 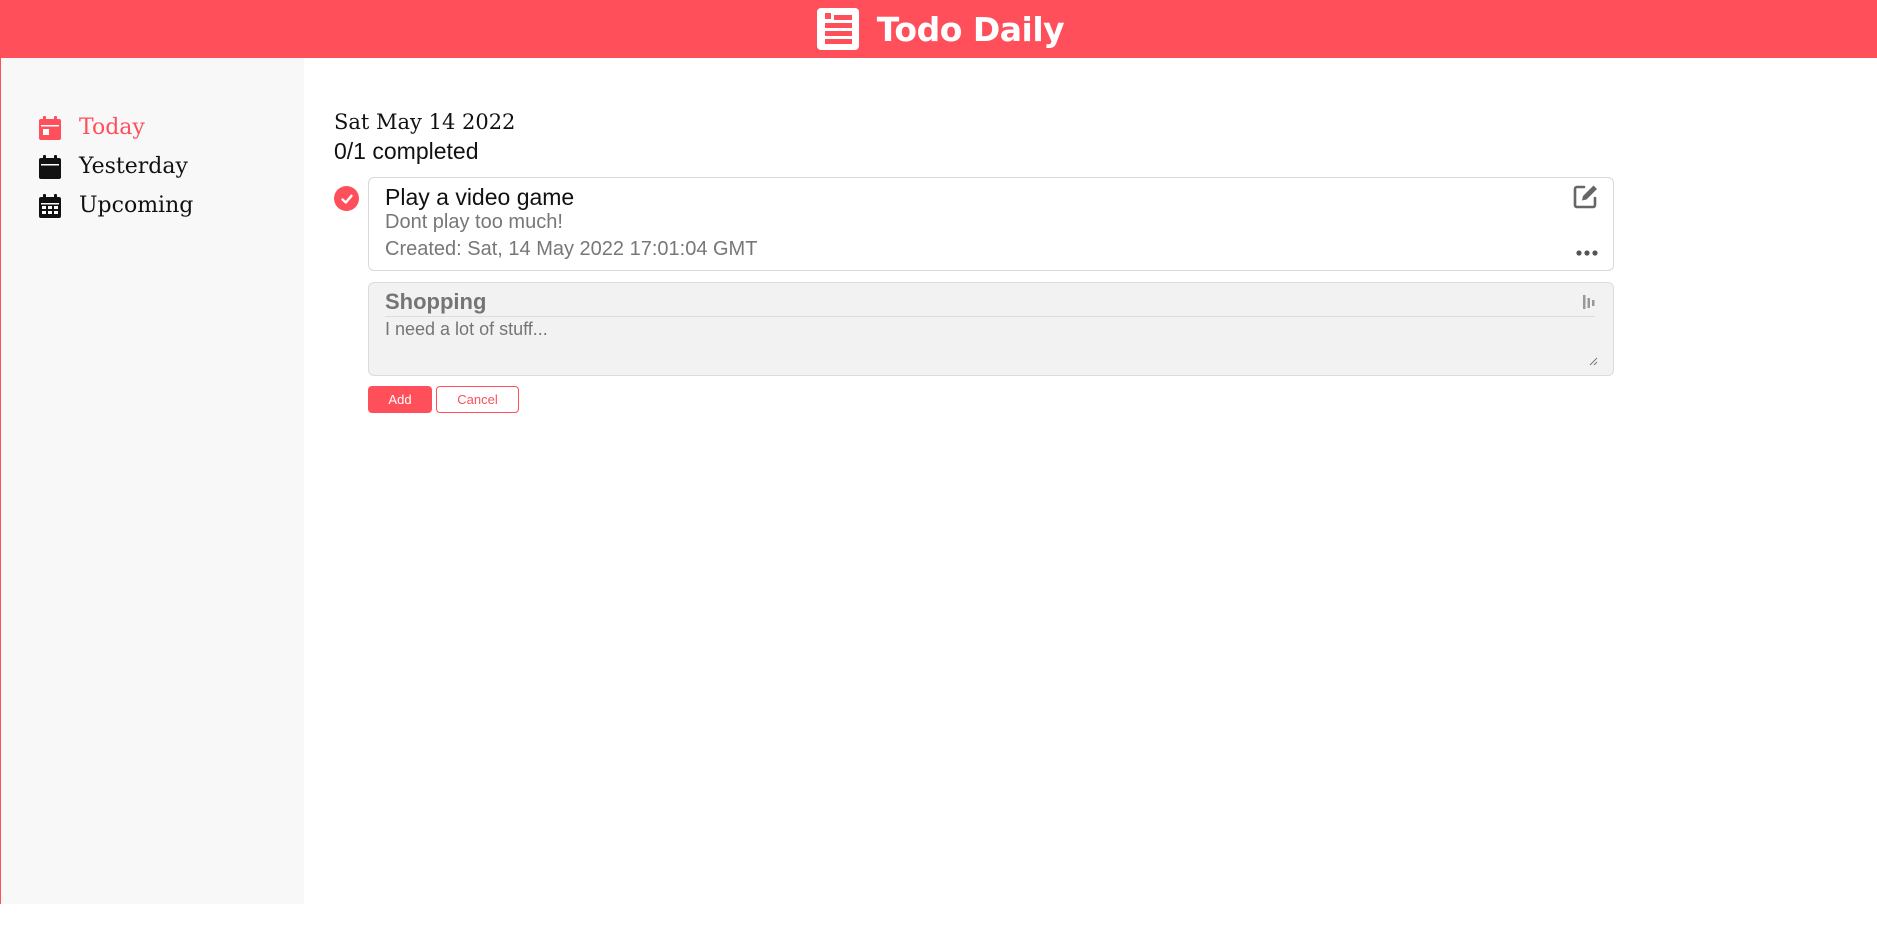 What do you see at coordinates (571, 249) in the screenshot?
I see `todo-created-date: Created: Sat, 14 May 2022 17:01:04 GMT` at bounding box center [571, 249].